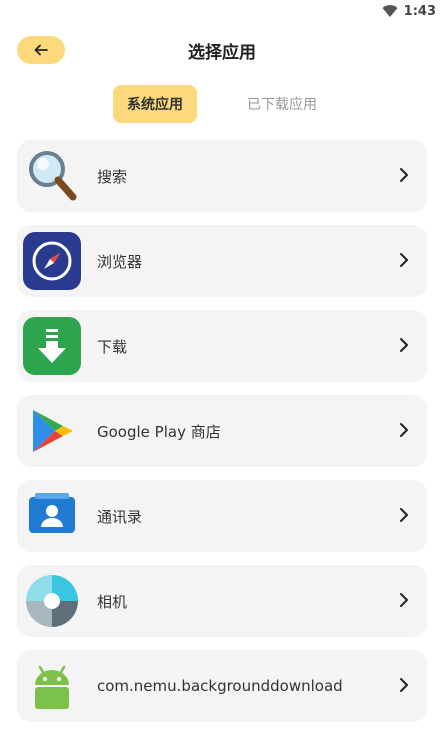  I want to click on google-play-icon, so click(52, 431).